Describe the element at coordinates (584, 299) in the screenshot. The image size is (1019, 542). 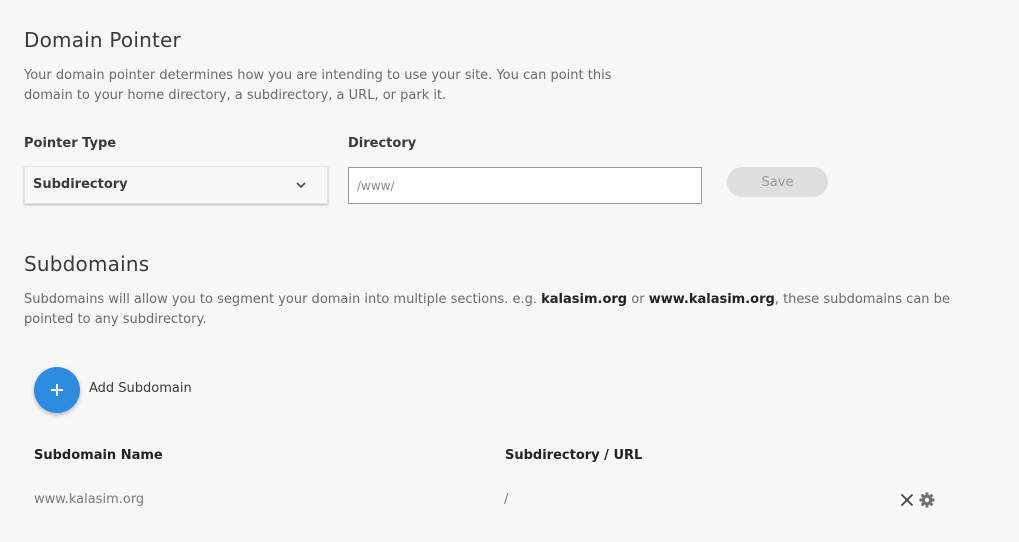
I see `example-domain-1: kalasim.org` at that location.